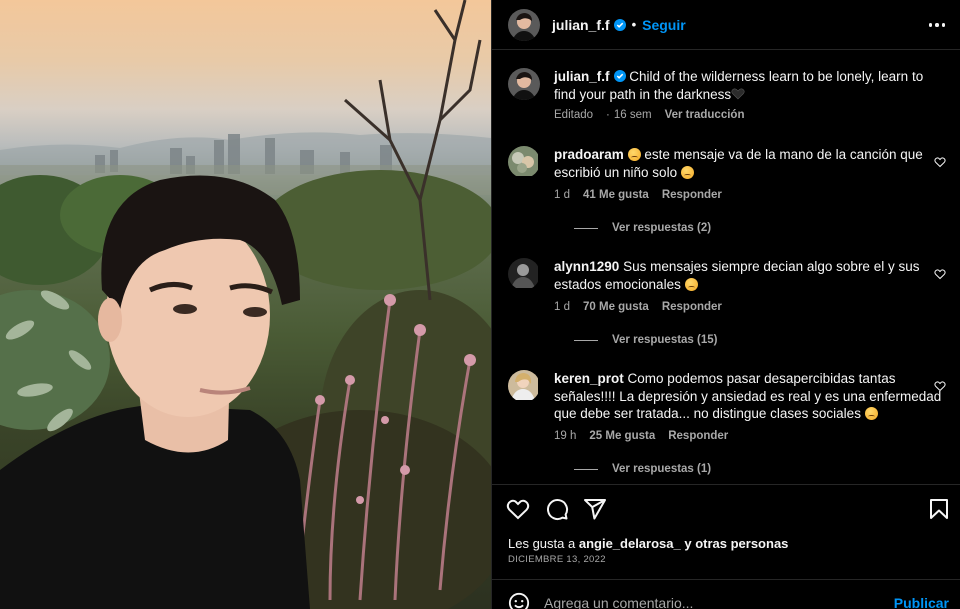  Describe the element at coordinates (616, 307) in the screenshot. I see `comment-likes: 70 Me gusta` at that location.